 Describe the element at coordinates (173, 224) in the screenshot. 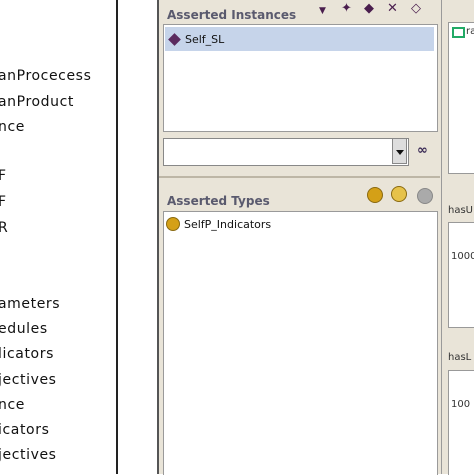

I see `class-icon` at that location.